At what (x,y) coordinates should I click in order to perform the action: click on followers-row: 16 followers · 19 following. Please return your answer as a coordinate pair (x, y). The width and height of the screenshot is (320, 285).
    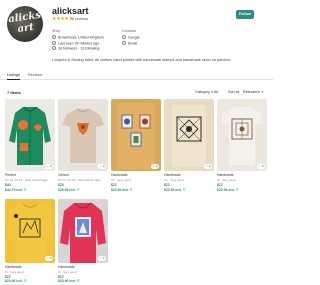
    Looking at the image, I should click on (75, 48).